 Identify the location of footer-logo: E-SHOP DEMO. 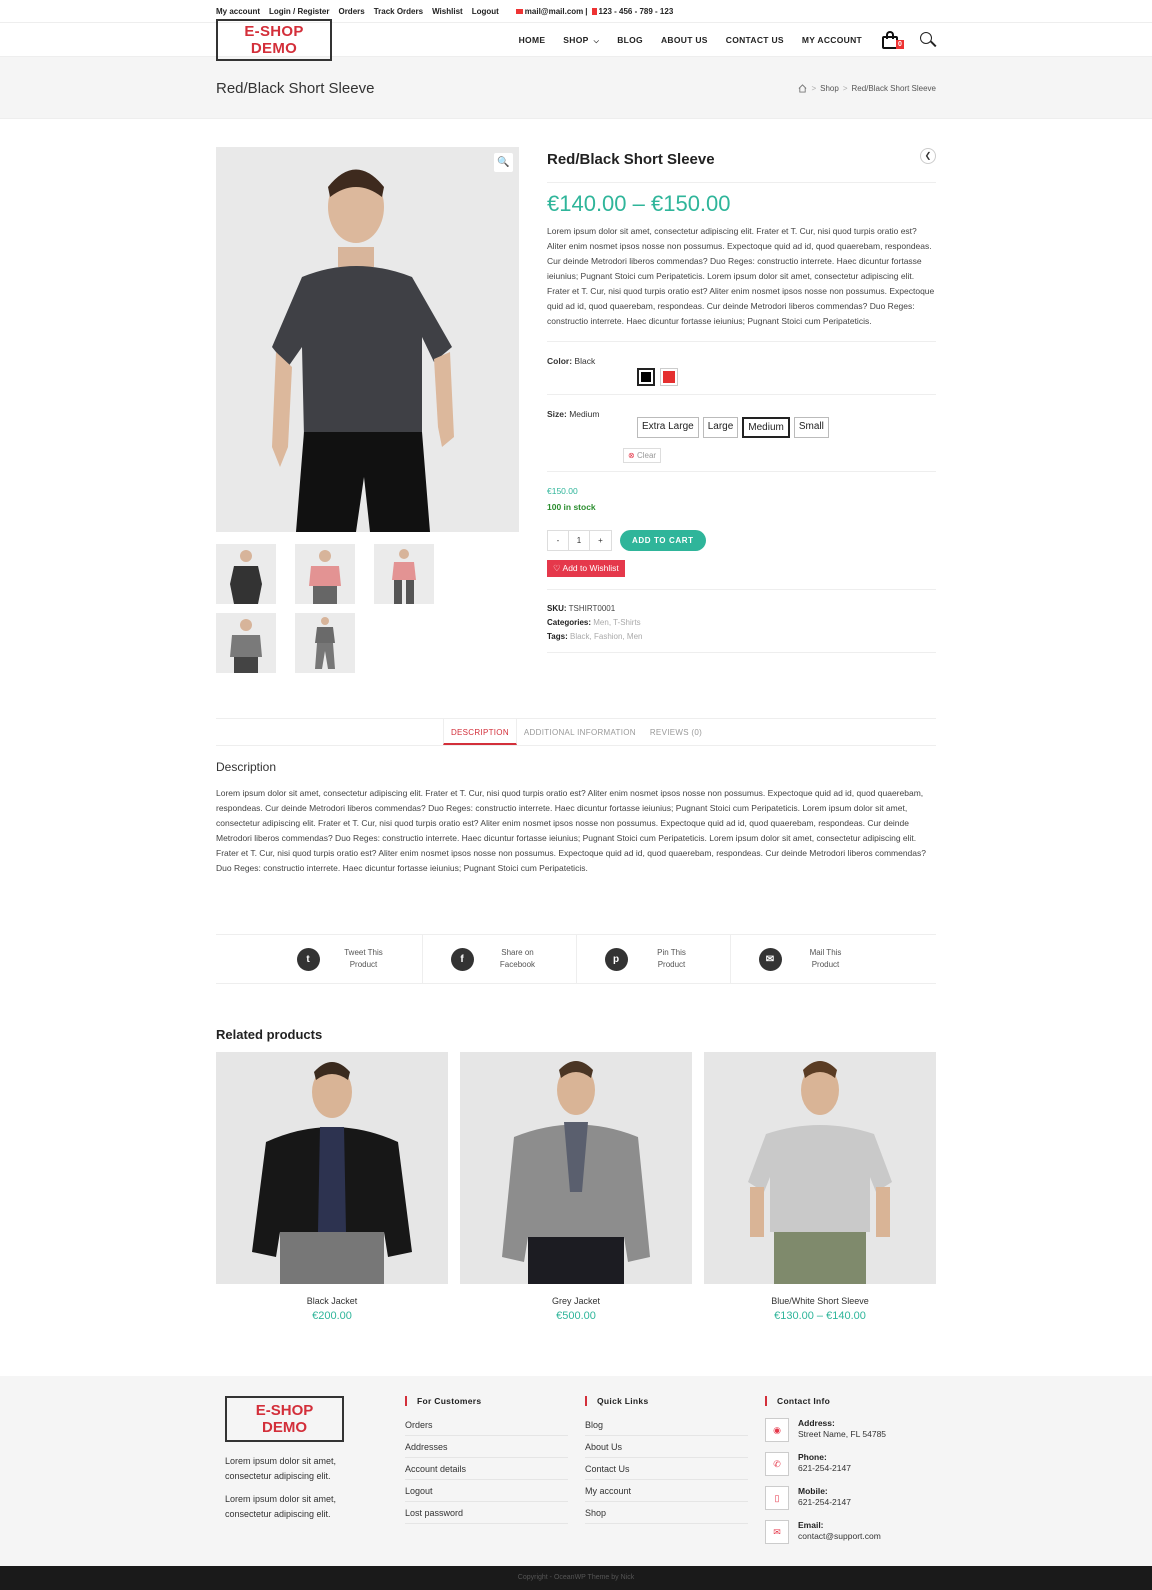
(284, 1419).